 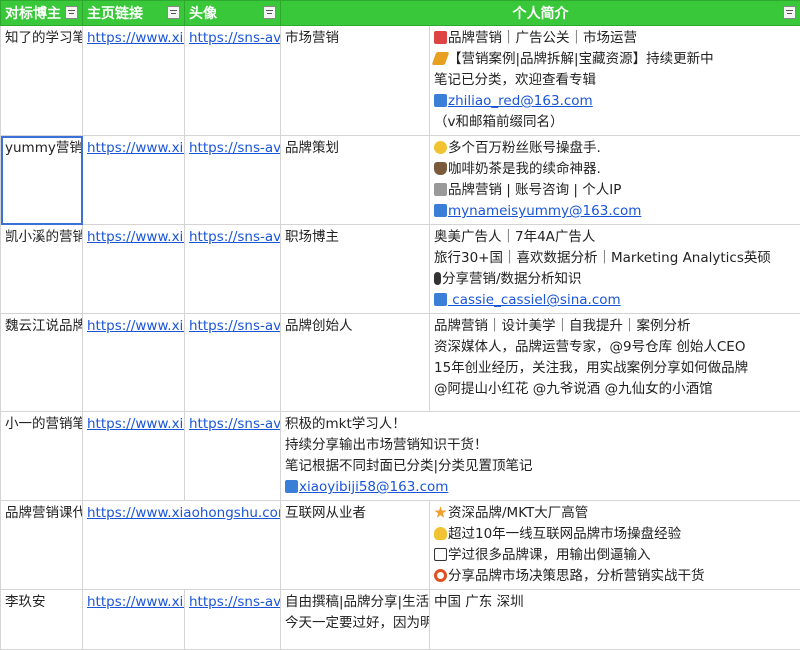 What do you see at coordinates (355, 269) in the screenshot?
I see `field-cell: 职场博主` at bounding box center [355, 269].